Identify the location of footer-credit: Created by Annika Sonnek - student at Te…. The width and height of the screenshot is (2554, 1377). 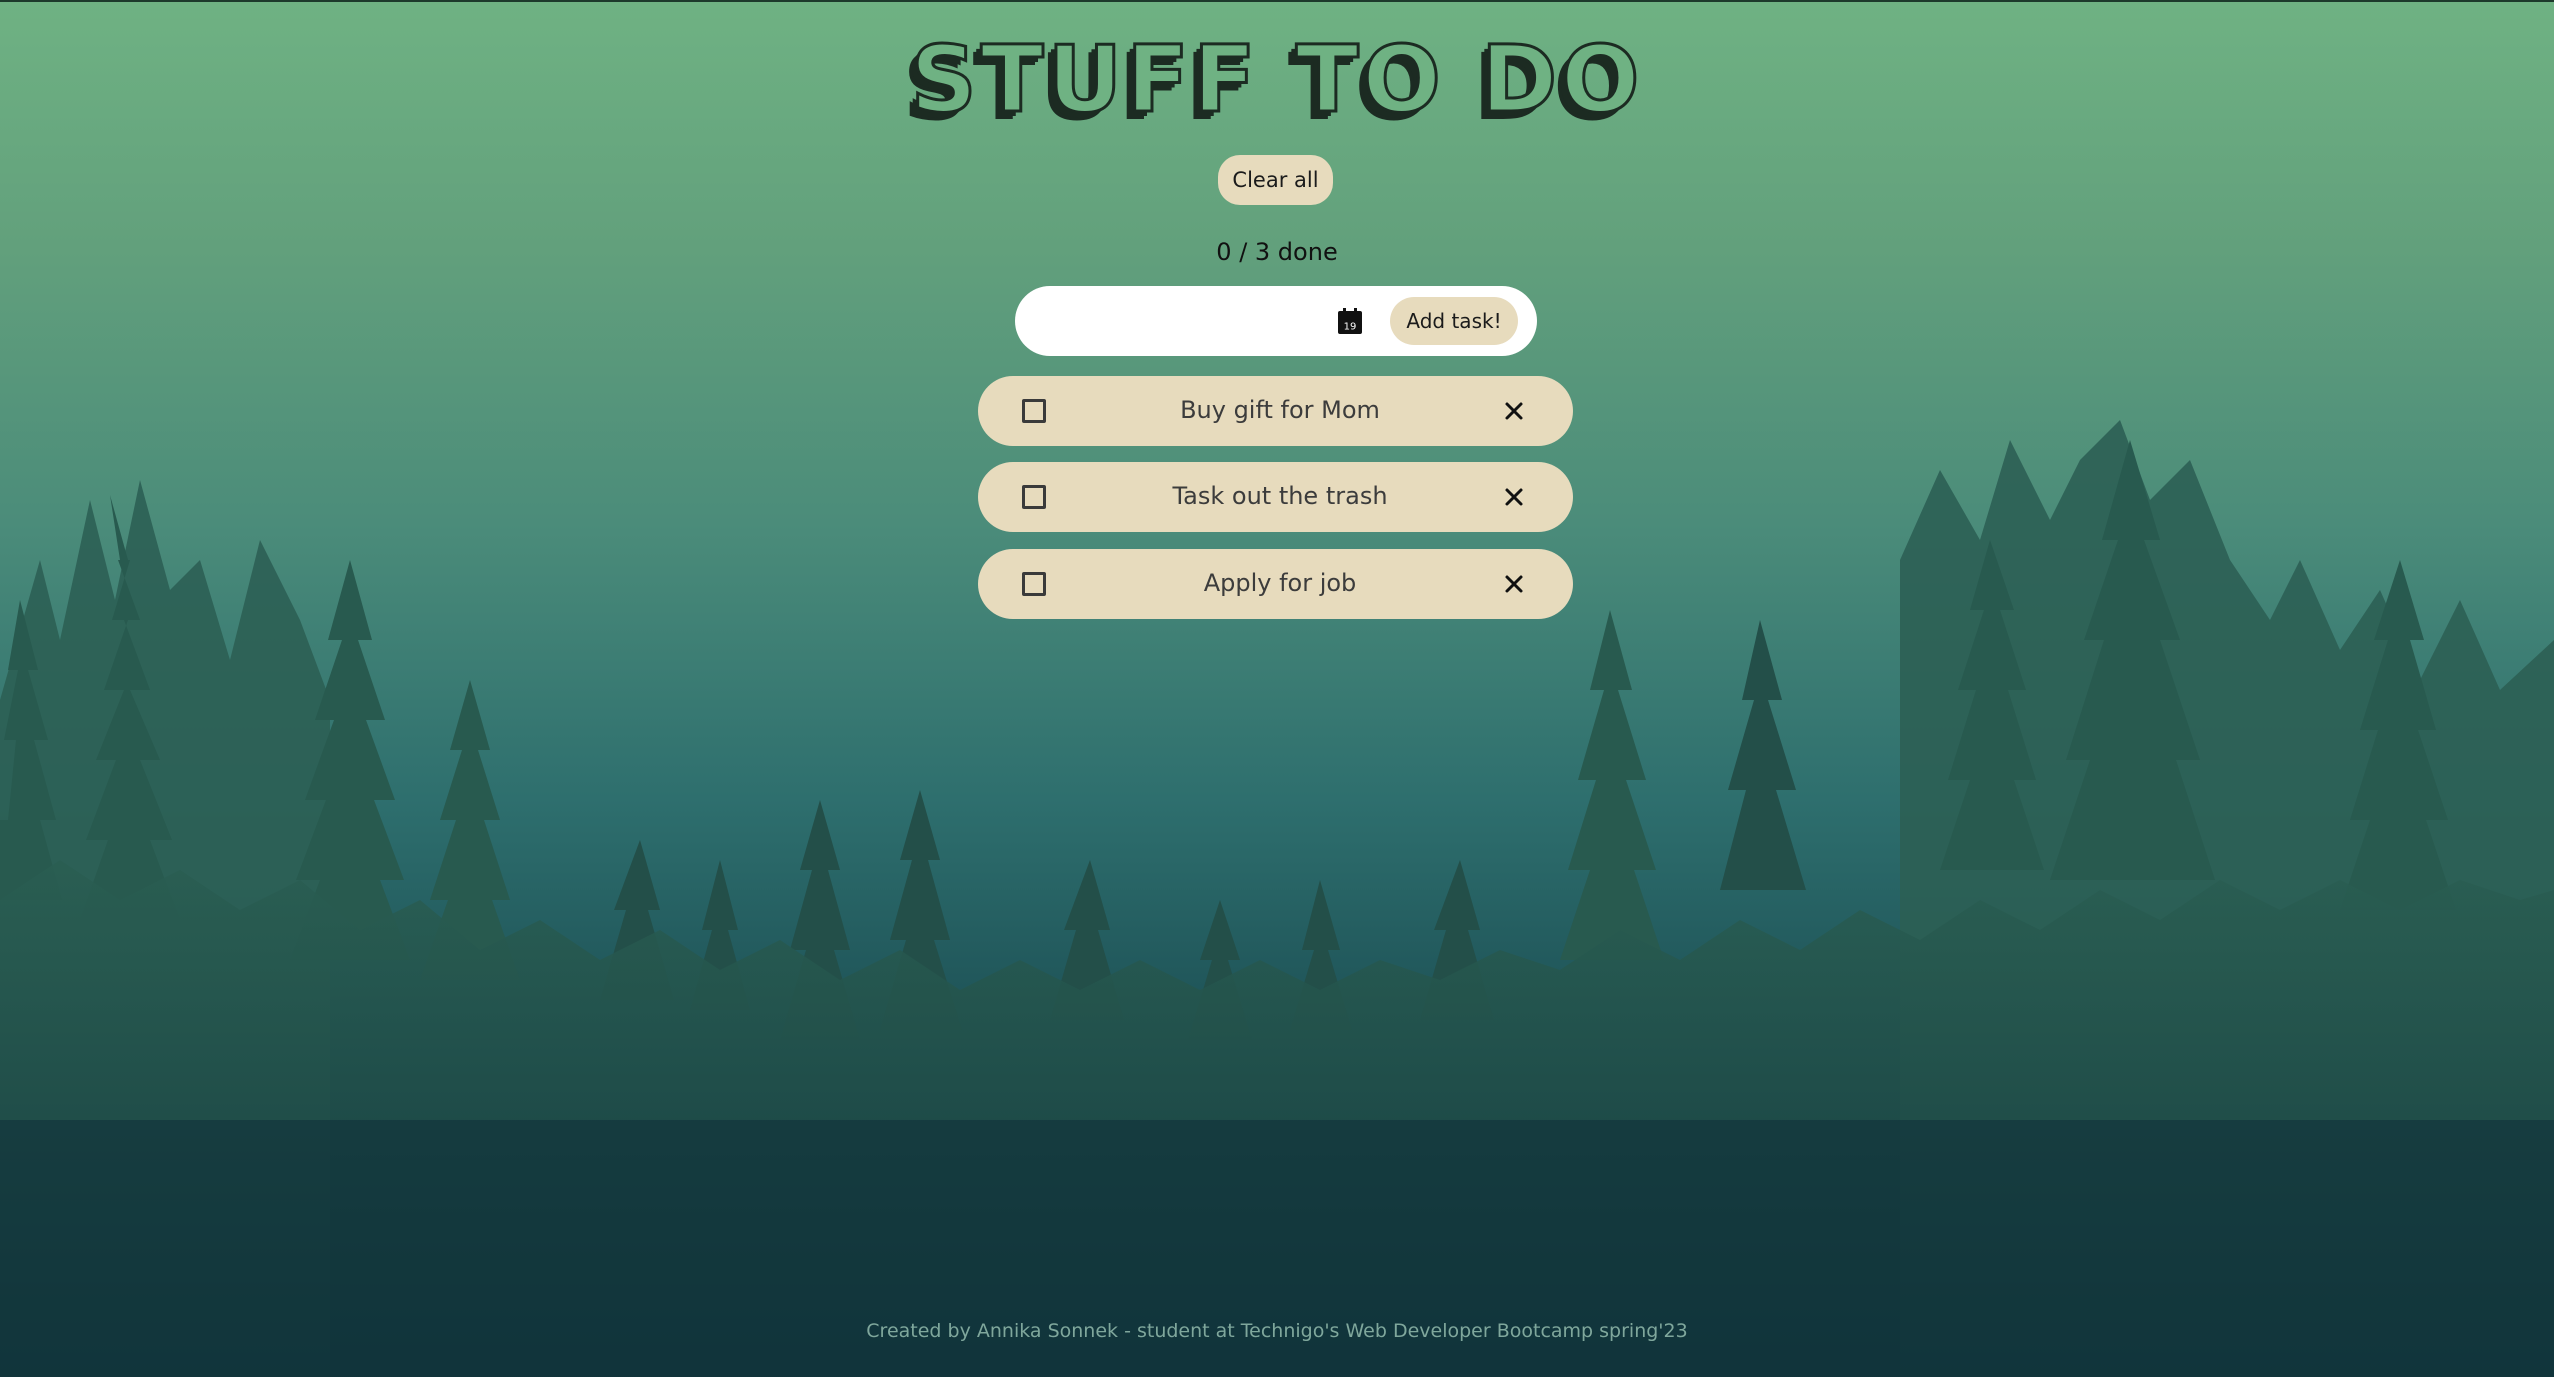
(1277, 1331).